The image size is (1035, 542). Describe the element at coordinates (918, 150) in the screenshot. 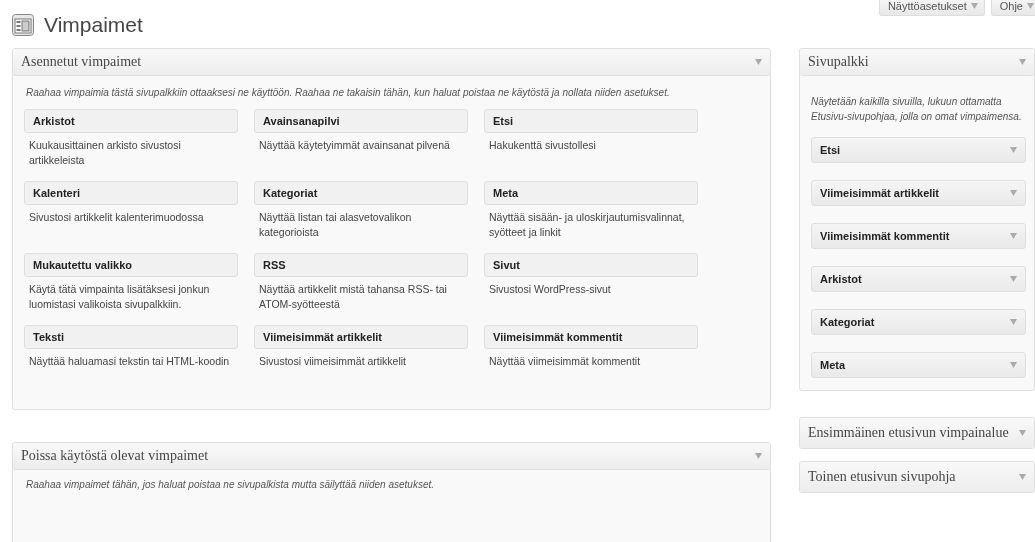

I see `sidebar-widget: Etsi` at that location.